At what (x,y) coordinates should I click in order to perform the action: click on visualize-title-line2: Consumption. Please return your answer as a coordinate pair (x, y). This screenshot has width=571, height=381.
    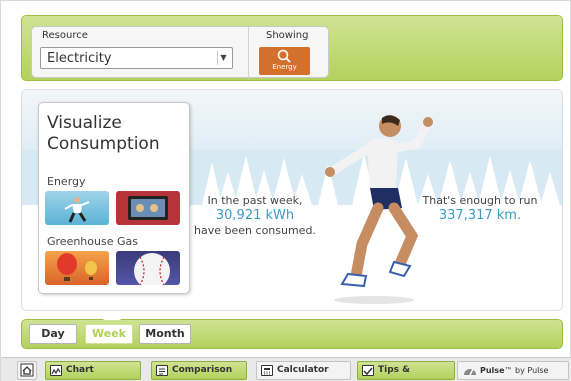
    Looking at the image, I should click on (103, 144).